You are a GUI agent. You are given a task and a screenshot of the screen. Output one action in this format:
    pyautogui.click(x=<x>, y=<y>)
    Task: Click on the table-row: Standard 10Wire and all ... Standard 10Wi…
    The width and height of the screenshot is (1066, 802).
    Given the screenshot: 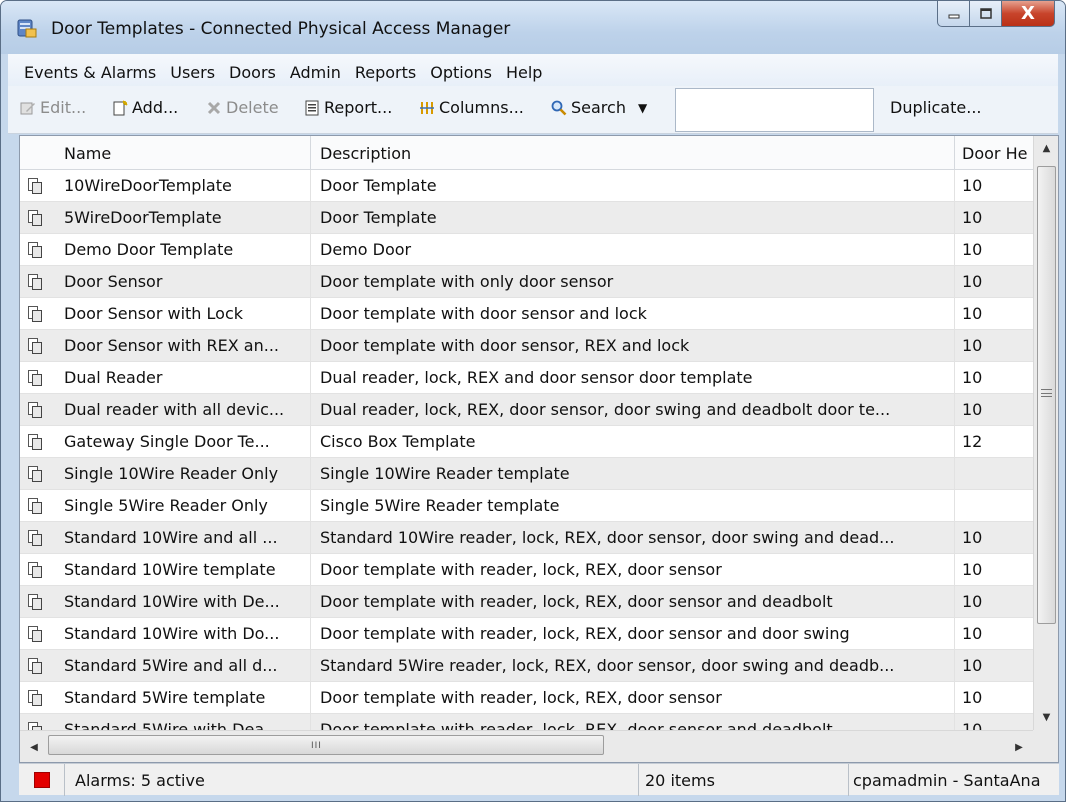 What is the action you would take?
    pyautogui.click(x=526, y=538)
    